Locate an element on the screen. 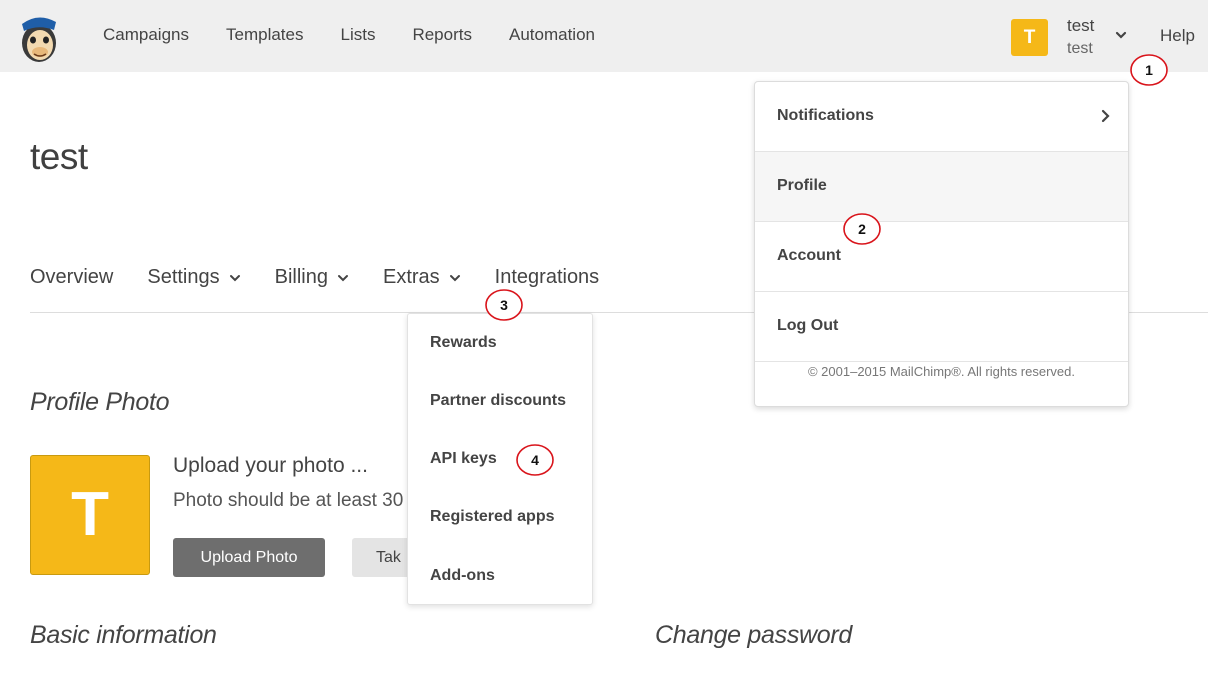  callout-3: 3 is located at coordinates (504, 305).